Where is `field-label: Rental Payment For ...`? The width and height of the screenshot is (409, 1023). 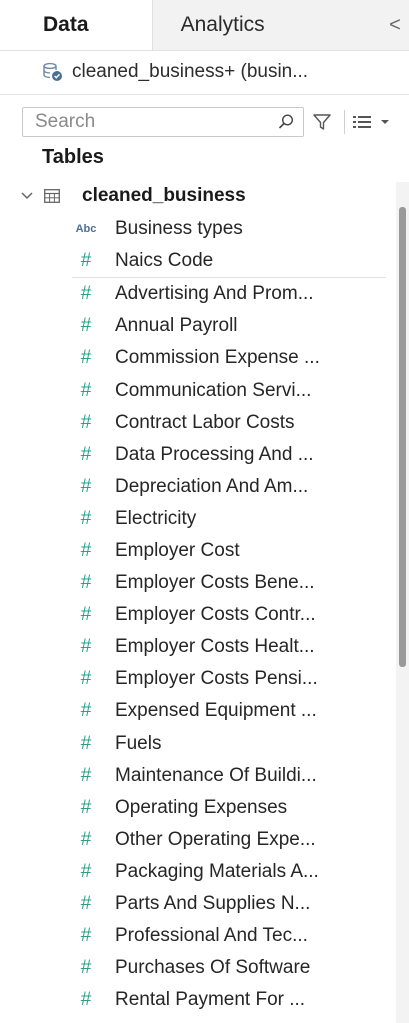
field-label: Rental Payment For ... is located at coordinates (210, 1000).